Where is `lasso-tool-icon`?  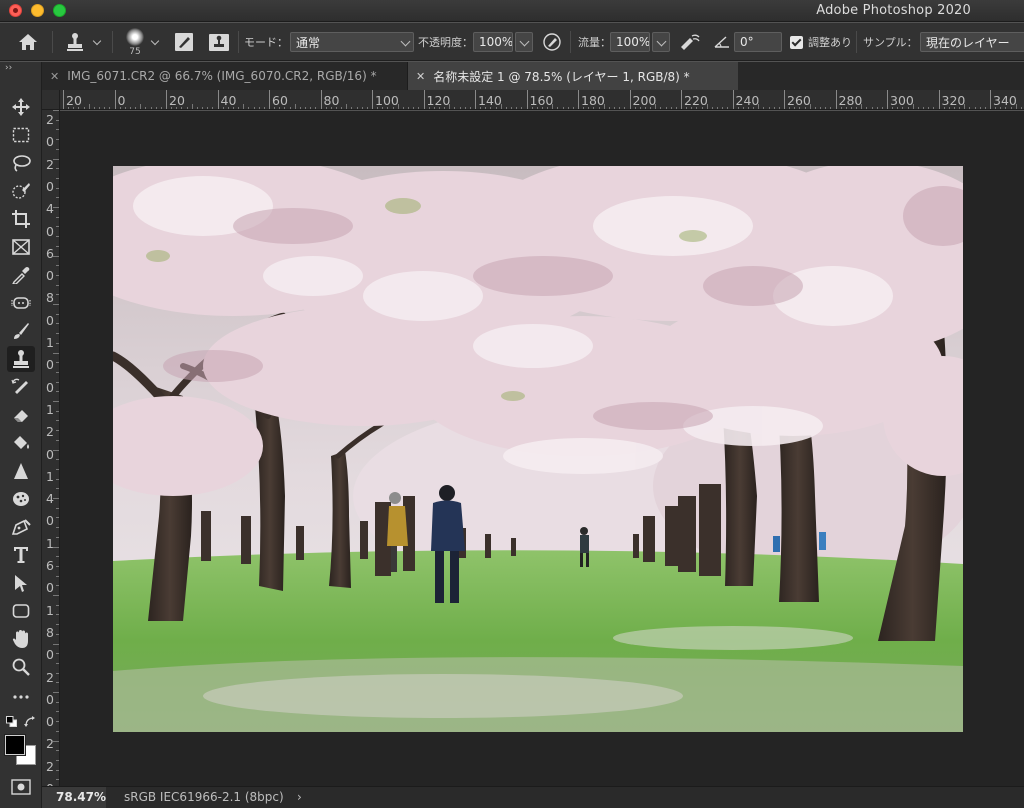 lasso-tool-icon is located at coordinates (22, 163).